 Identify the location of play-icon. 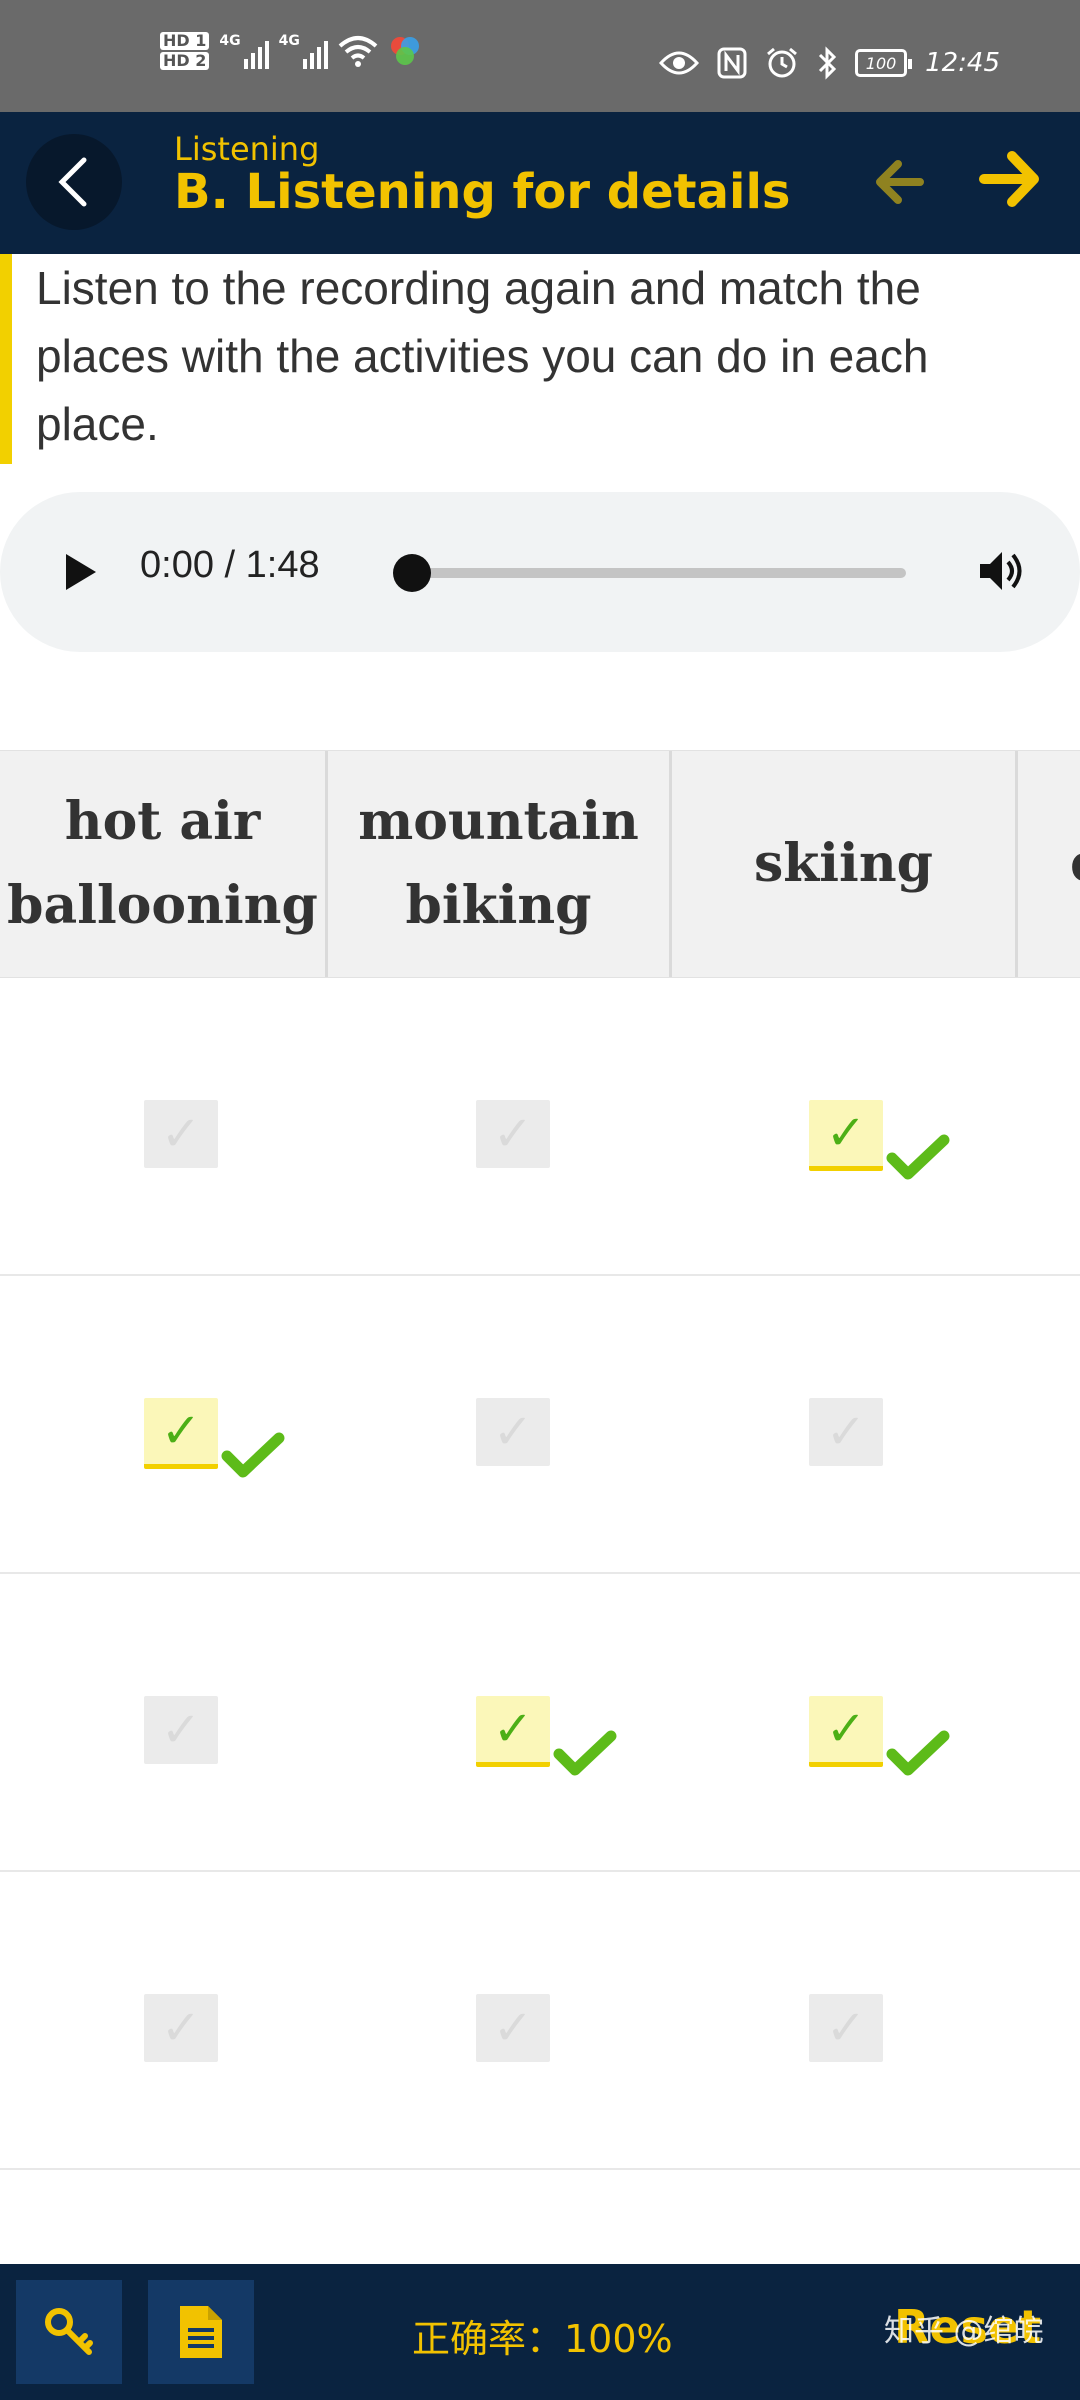
(80, 572).